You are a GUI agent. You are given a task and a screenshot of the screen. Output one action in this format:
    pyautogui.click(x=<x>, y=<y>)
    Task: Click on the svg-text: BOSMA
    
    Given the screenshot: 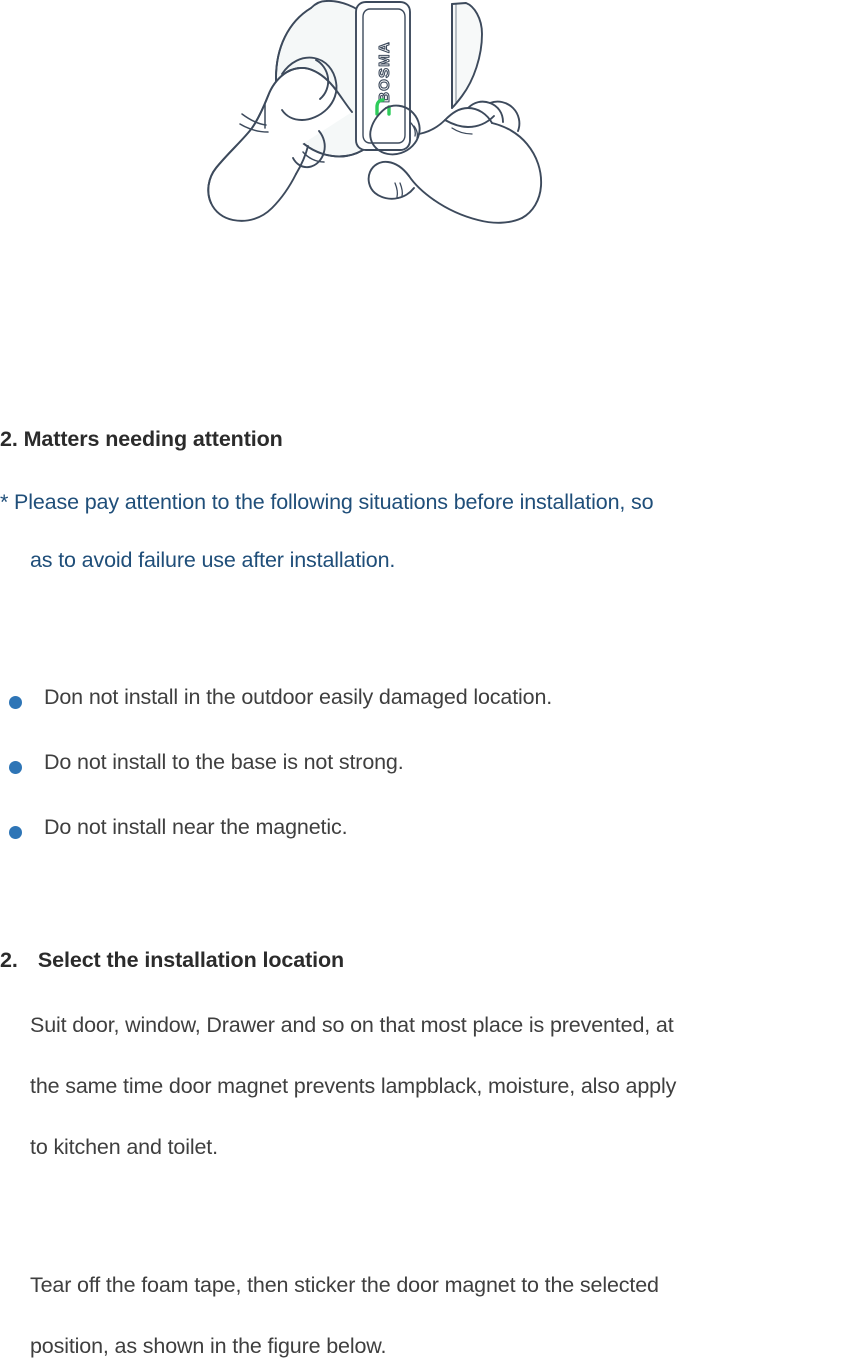 What is the action you would take?
    pyautogui.click(x=384, y=72)
    